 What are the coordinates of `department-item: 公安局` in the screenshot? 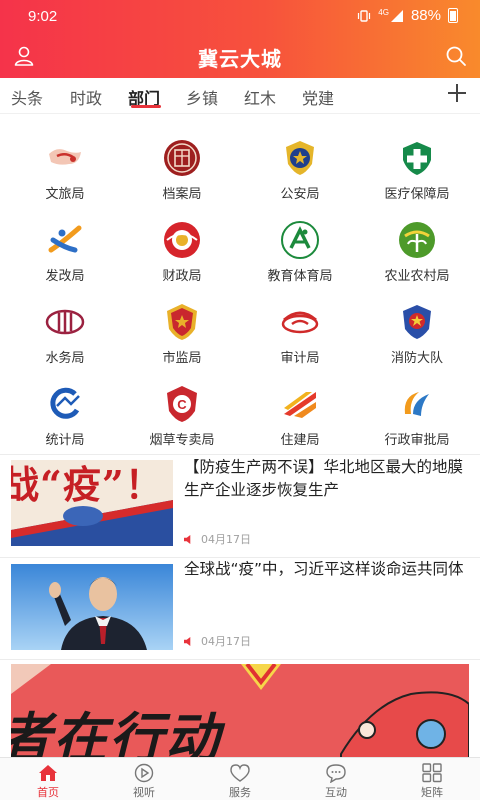 It's located at (300, 171).